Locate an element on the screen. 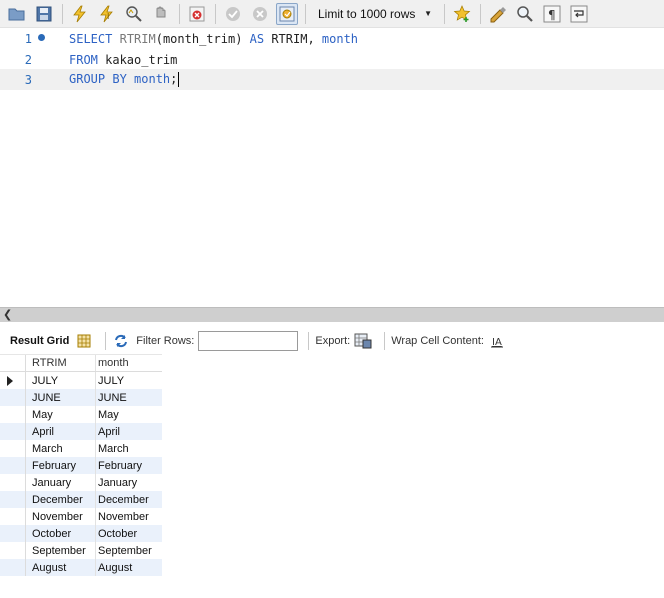  table-row: April April is located at coordinates (81, 431).